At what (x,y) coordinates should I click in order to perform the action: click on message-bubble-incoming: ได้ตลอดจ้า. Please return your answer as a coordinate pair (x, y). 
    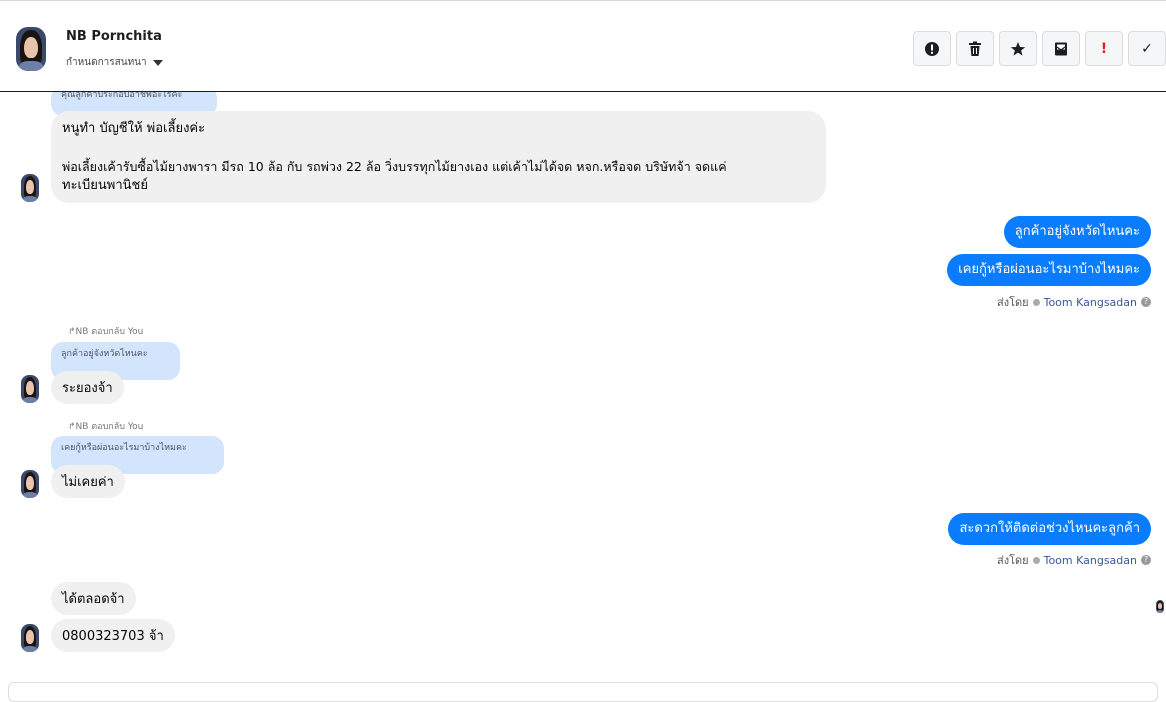
    Looking at the image, I should click on (93, 598).